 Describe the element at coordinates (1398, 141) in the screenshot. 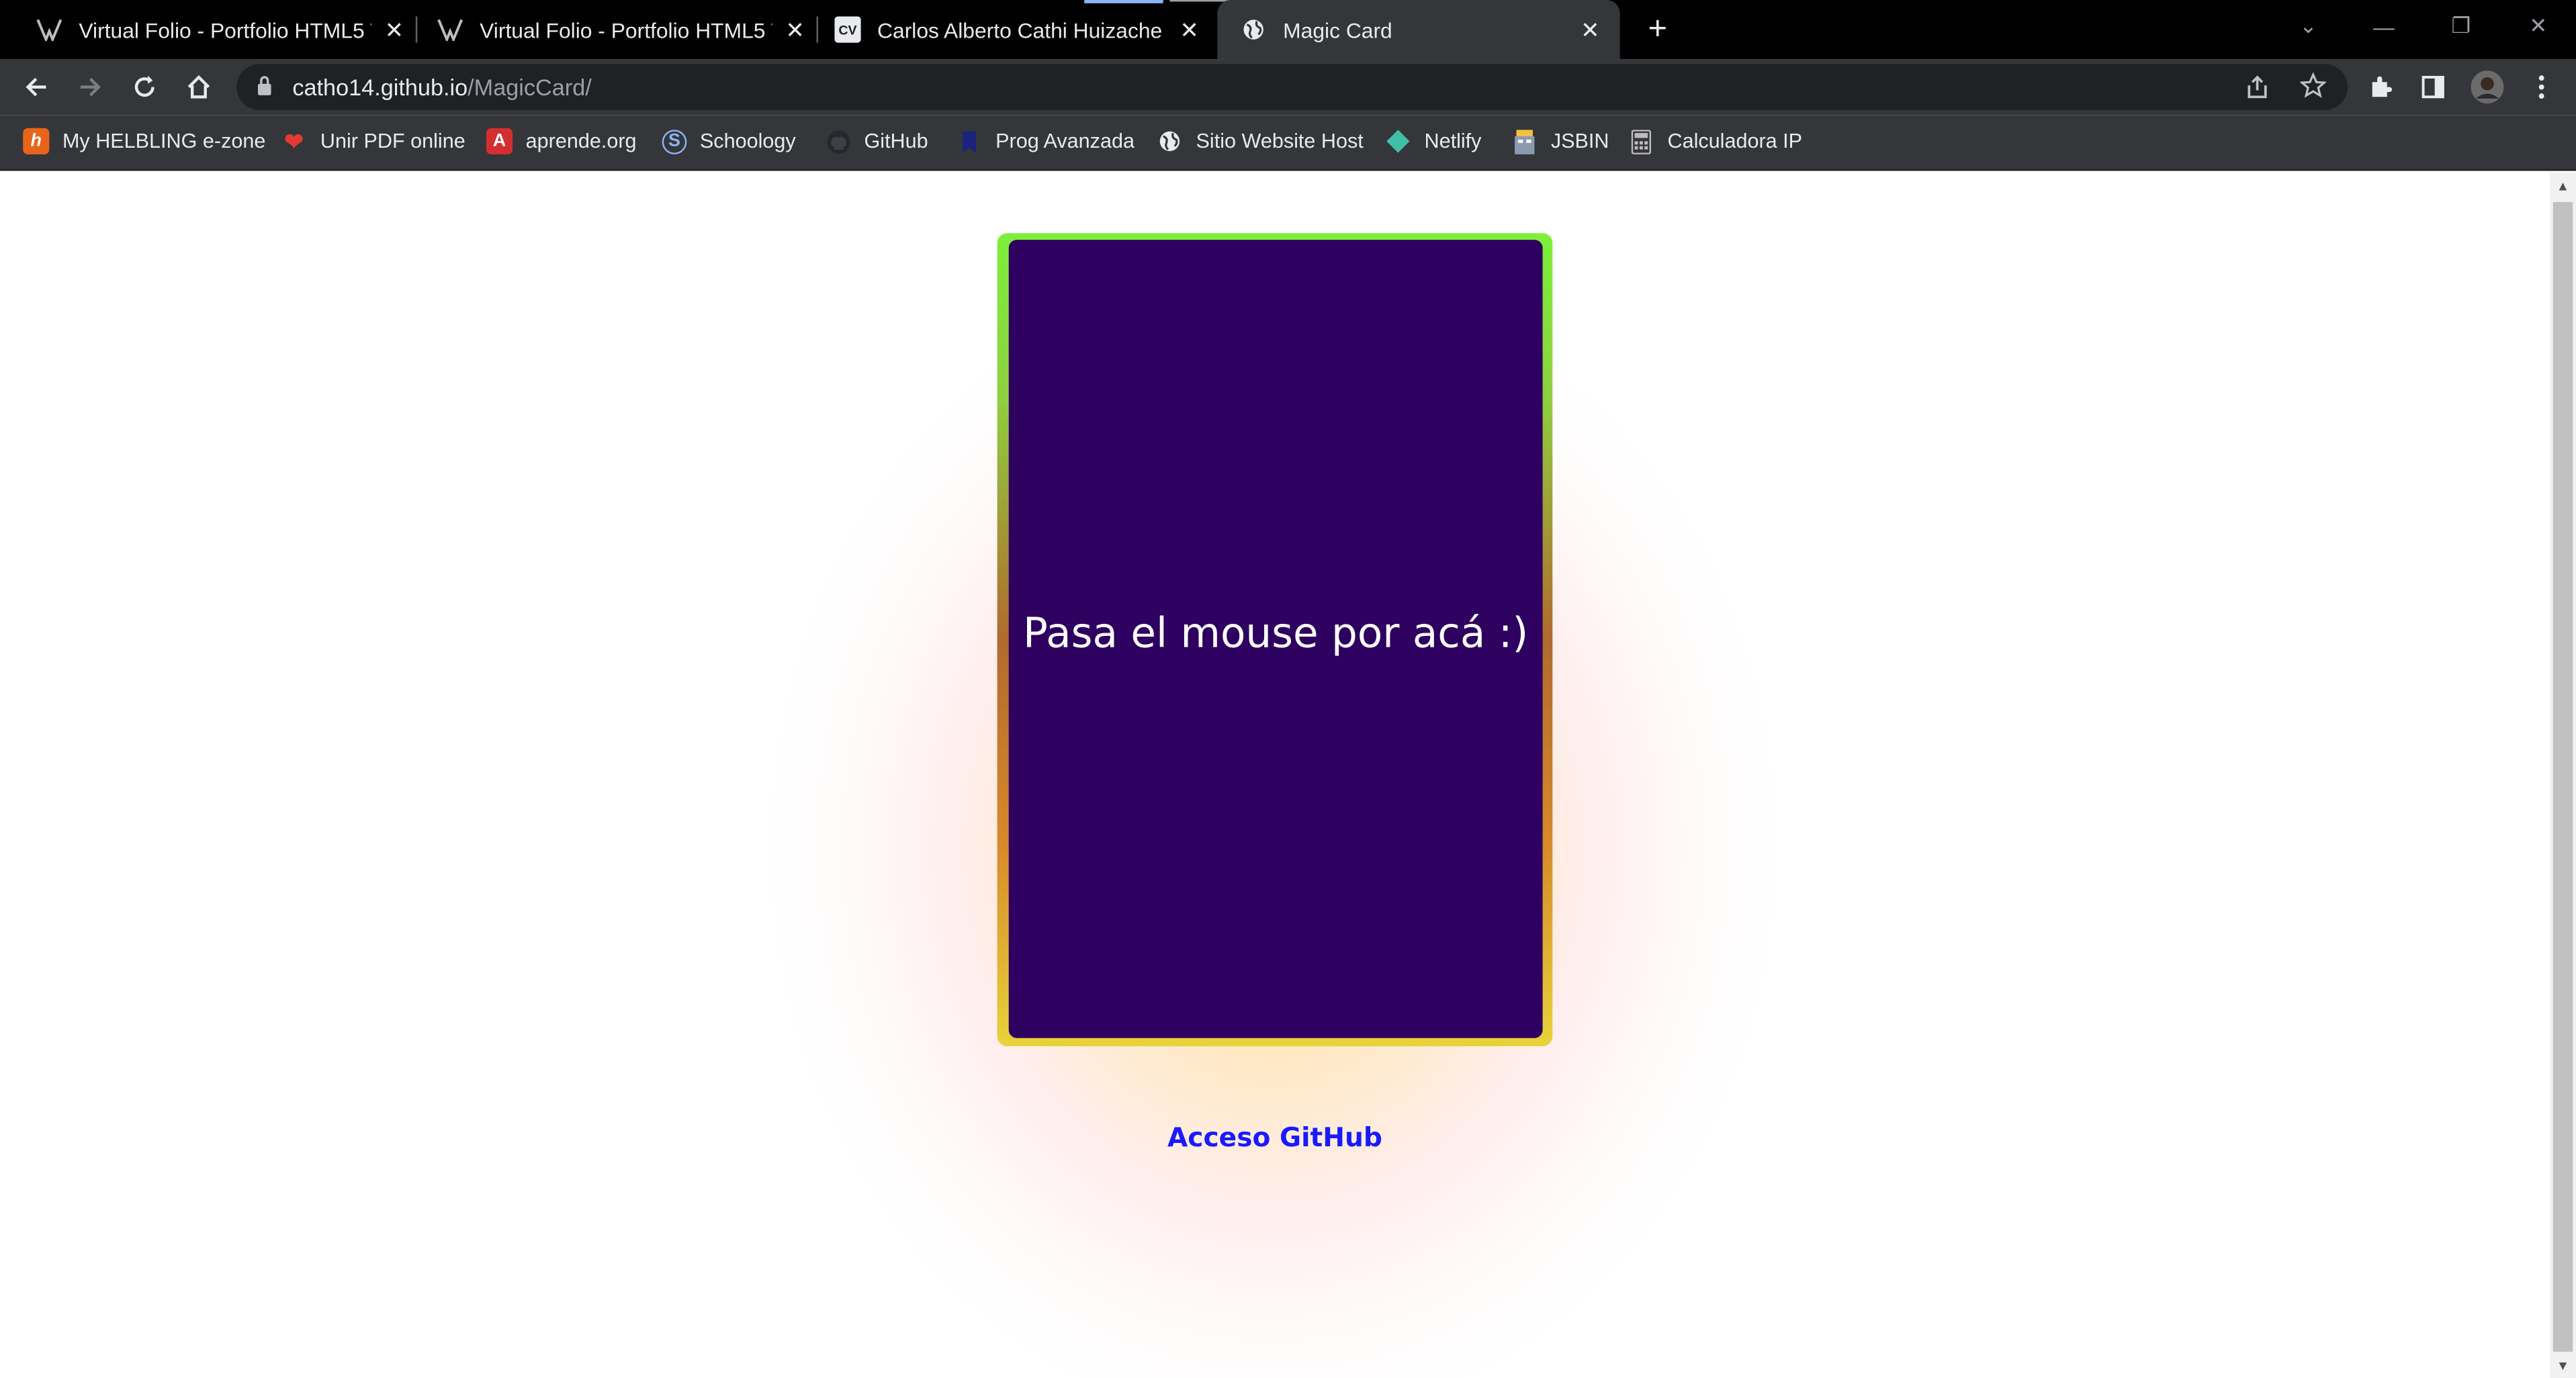

I see `netlify-icon` at that location.